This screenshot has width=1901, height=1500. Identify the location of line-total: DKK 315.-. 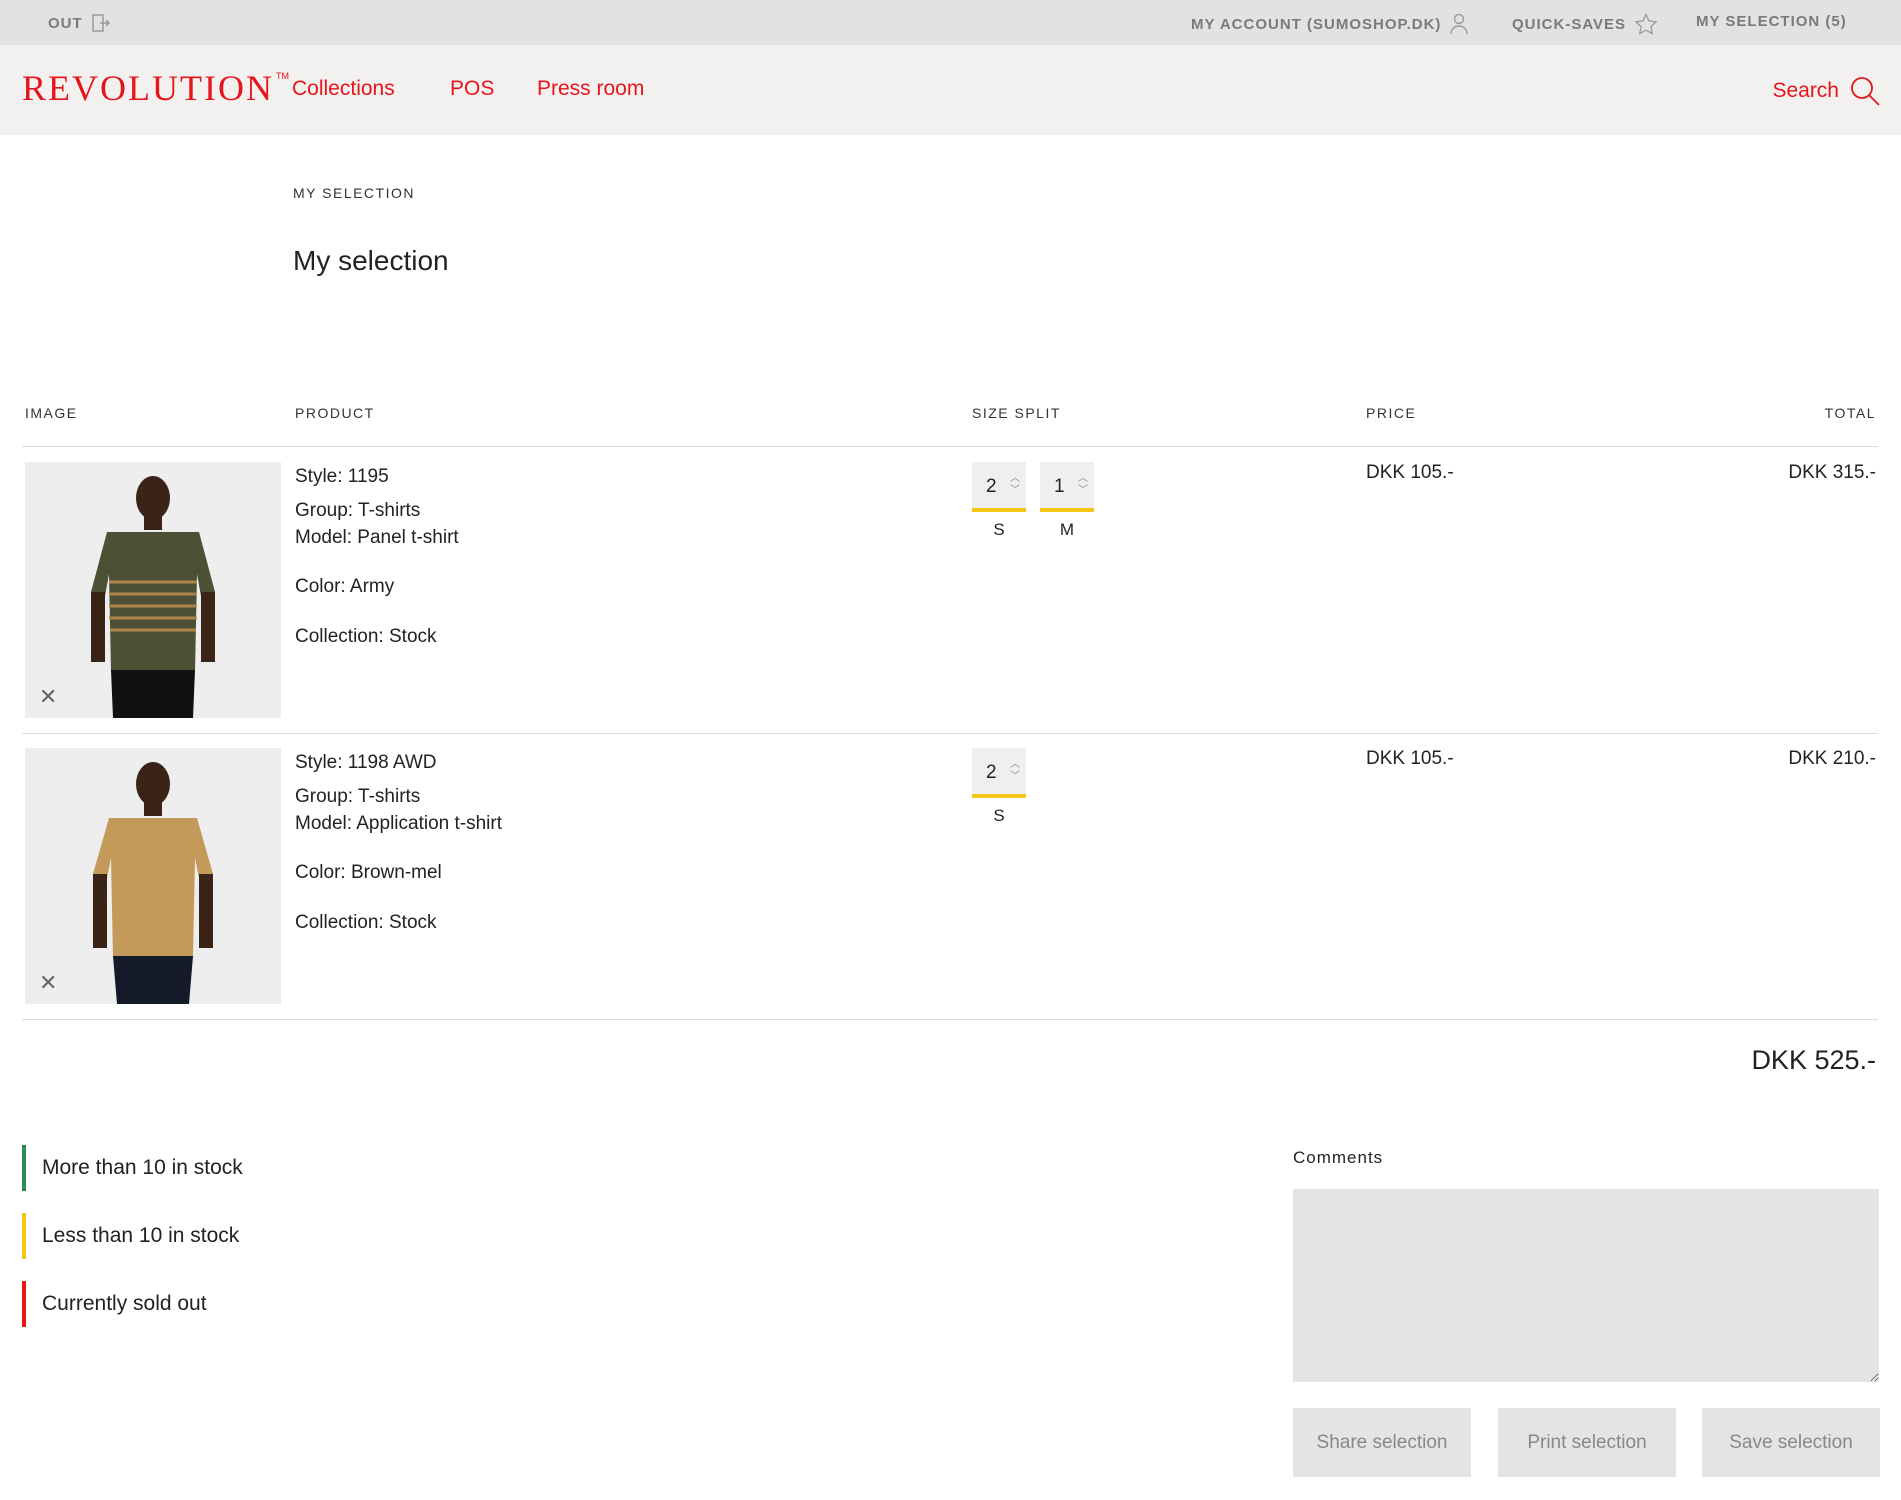
(1832, 472).